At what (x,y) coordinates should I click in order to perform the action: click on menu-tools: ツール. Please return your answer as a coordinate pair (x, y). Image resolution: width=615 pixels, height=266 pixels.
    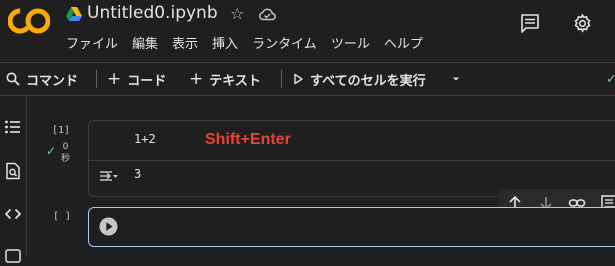
    Looking at the image, I should click on (350, 42).